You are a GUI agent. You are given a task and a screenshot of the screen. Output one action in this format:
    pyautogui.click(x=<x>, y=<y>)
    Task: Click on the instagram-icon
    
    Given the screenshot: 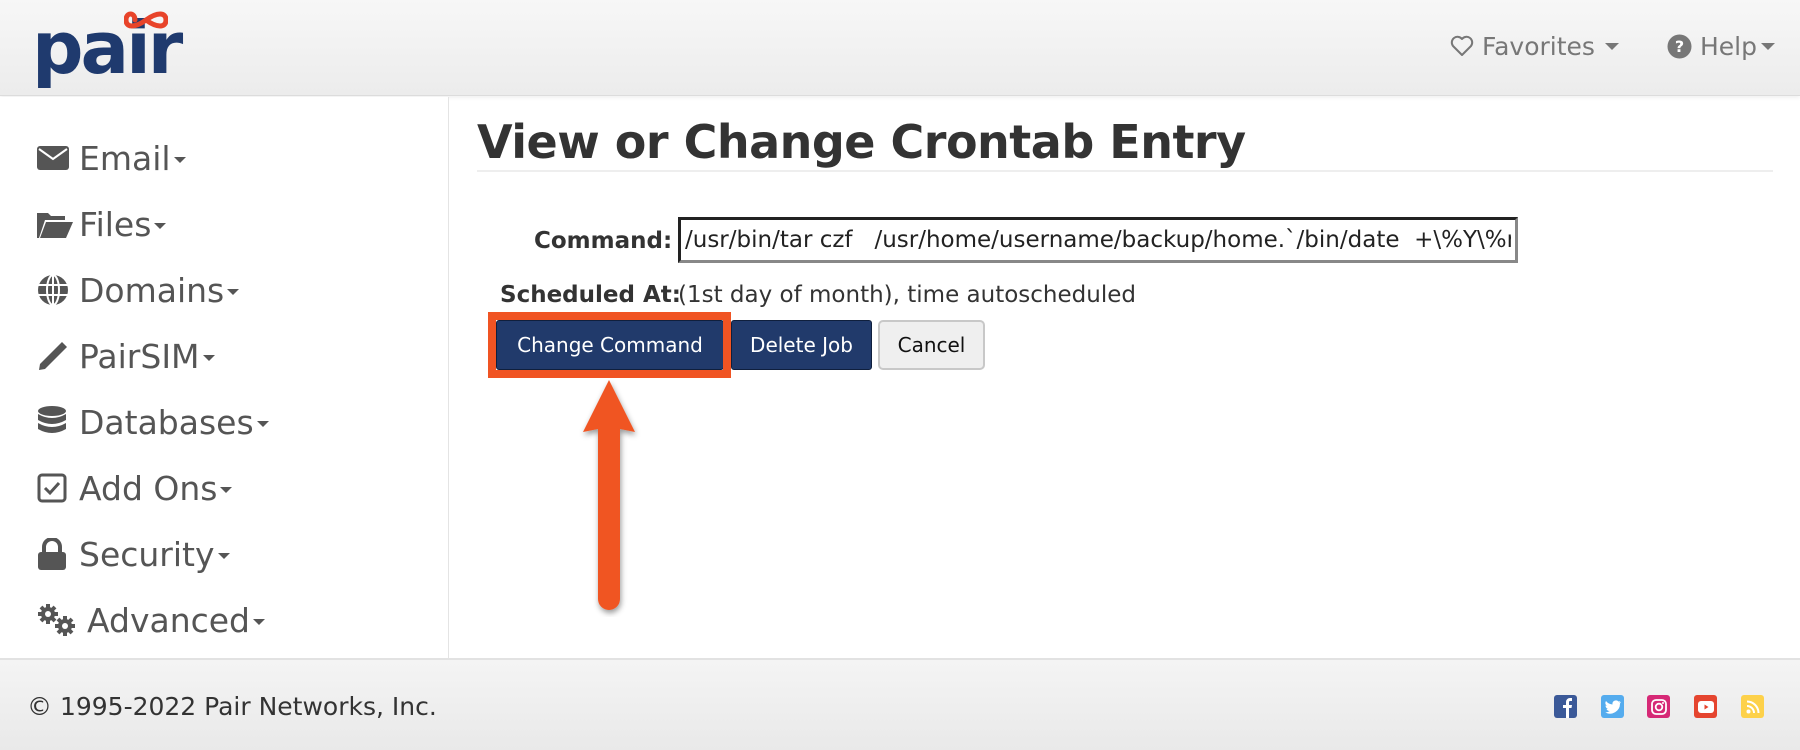 What is the action you would take?
    pyautogui.click(x=1658, y=706)
    